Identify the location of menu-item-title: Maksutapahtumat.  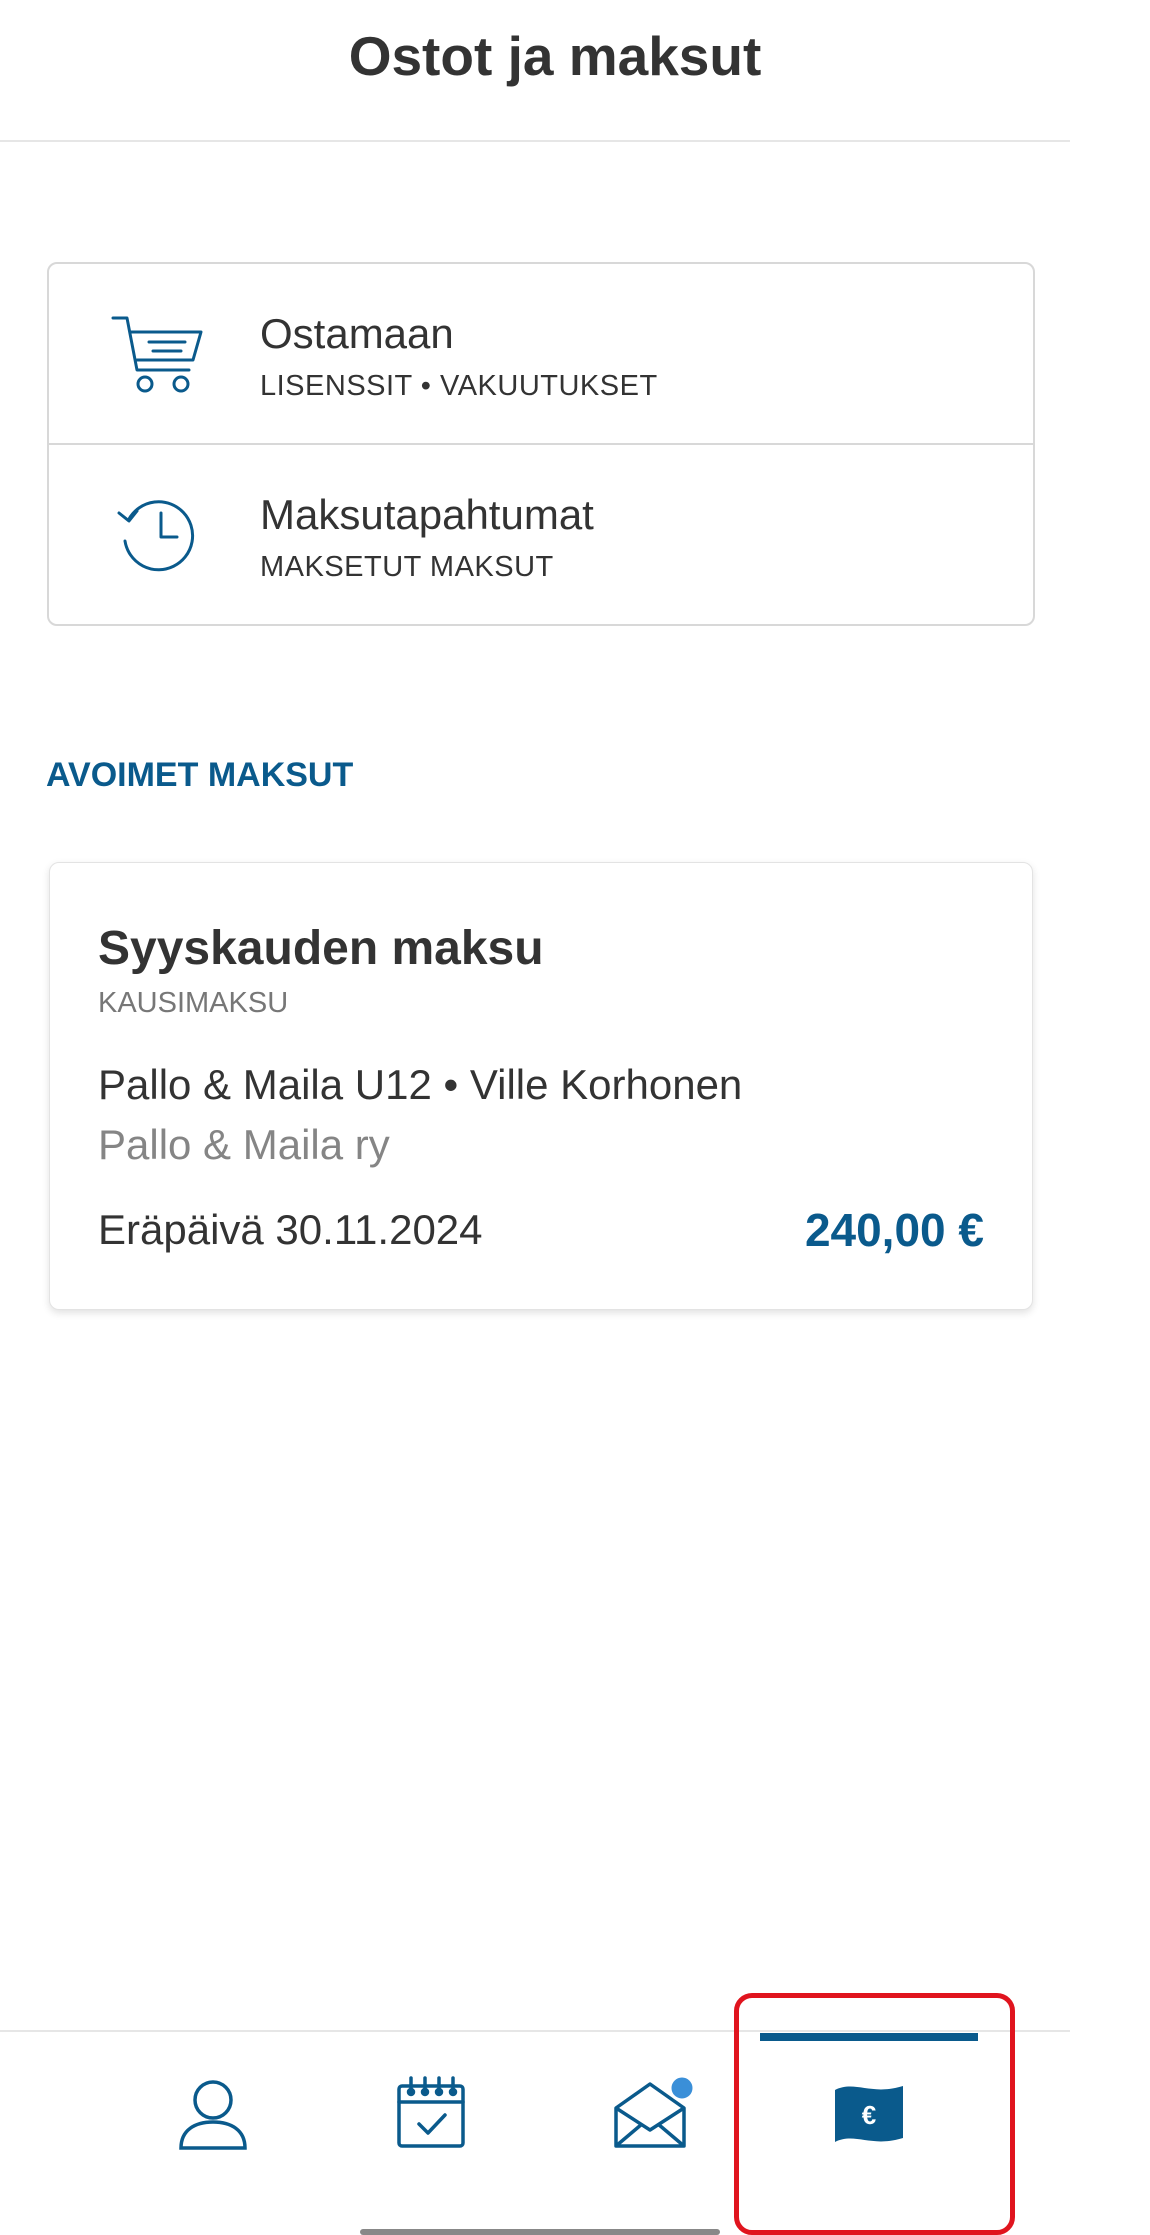
(427, 514).